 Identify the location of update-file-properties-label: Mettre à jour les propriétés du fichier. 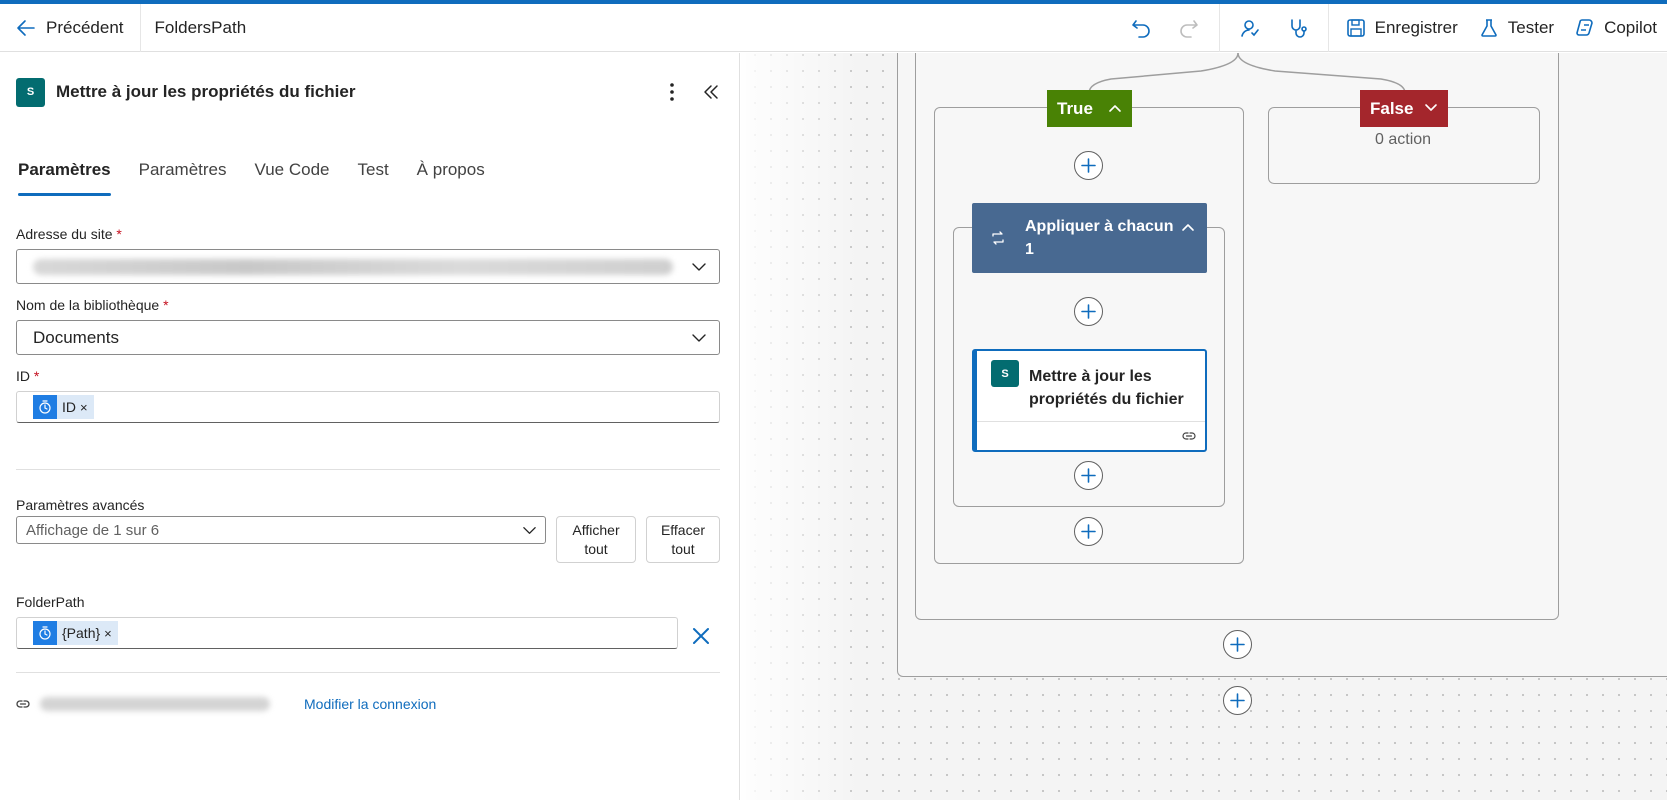
(1106, 388).